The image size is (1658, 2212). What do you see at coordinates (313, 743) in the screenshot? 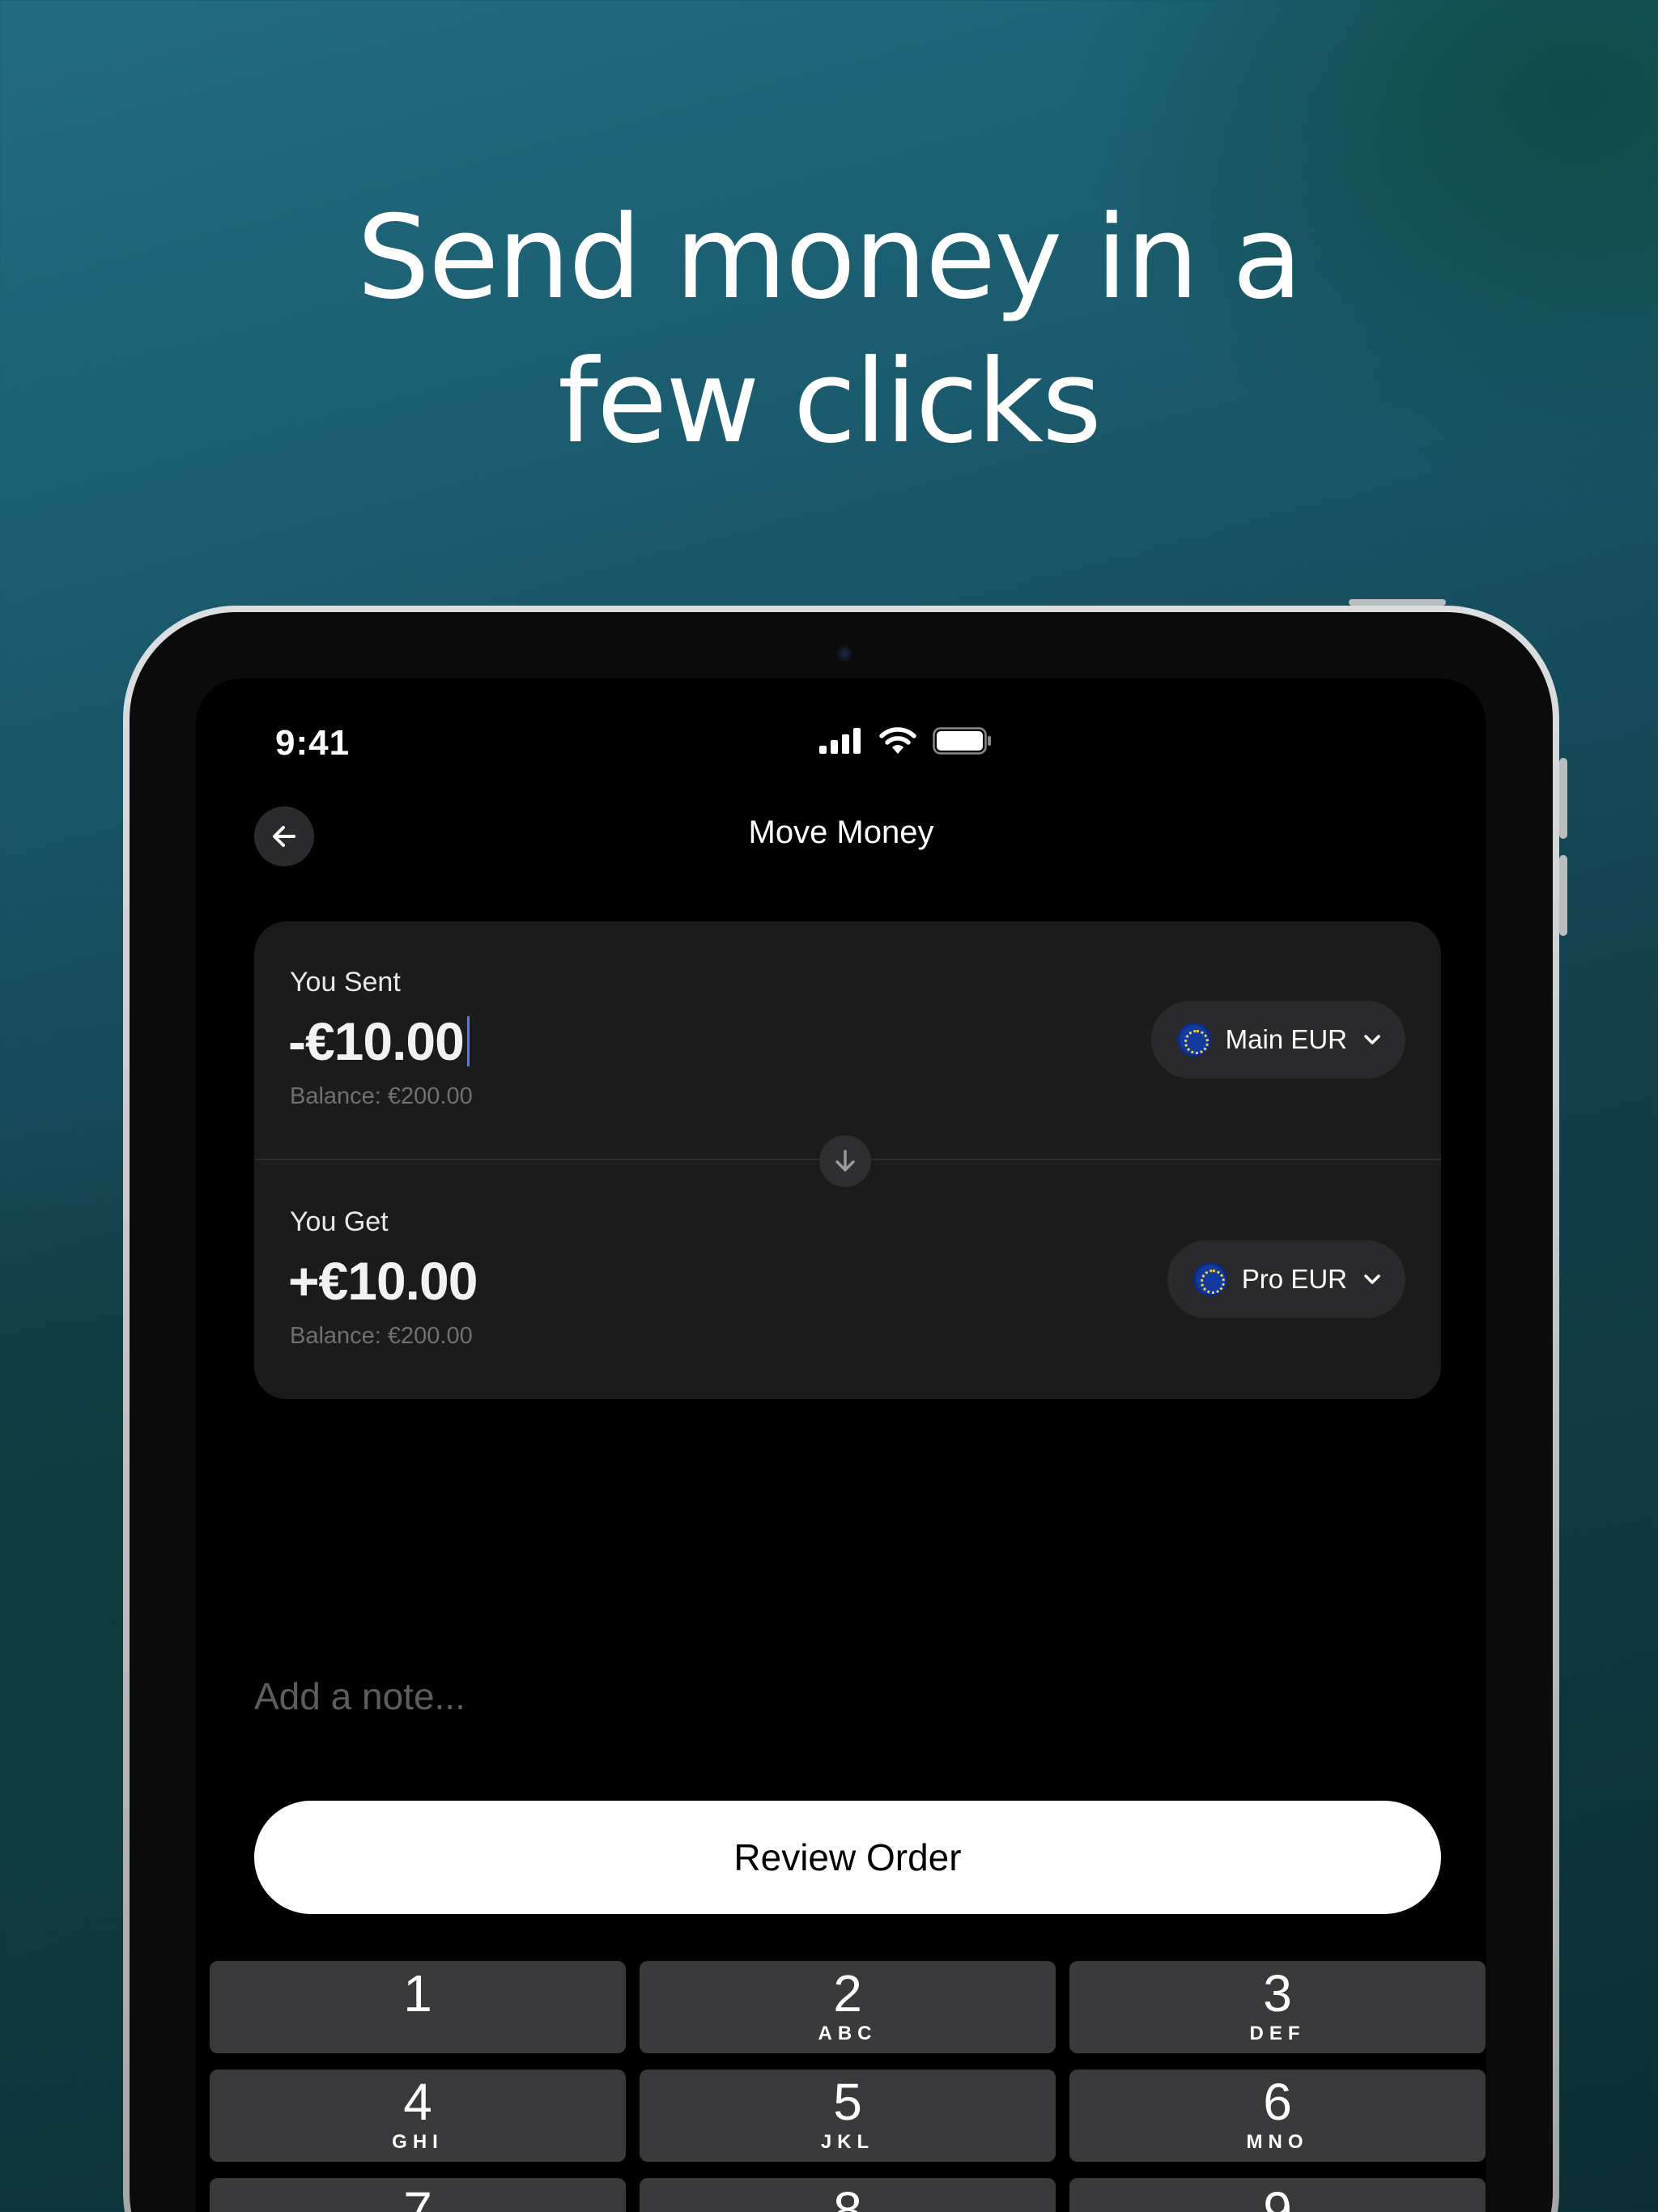
I see `status-time: 9:41` at bounding box center [313, 743].